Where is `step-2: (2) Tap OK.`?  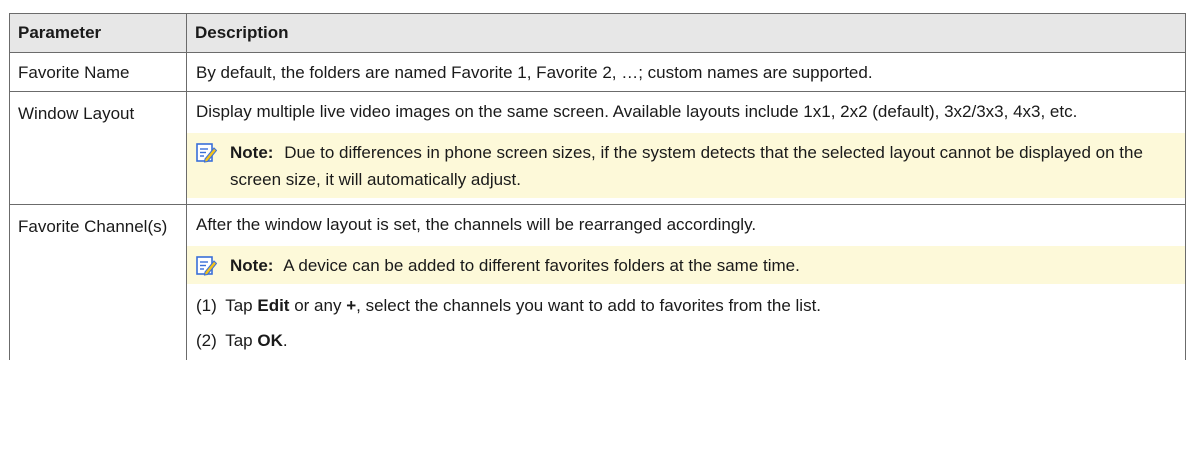 step-2: (2) Tap OK. is located at coordinates (686, 340).